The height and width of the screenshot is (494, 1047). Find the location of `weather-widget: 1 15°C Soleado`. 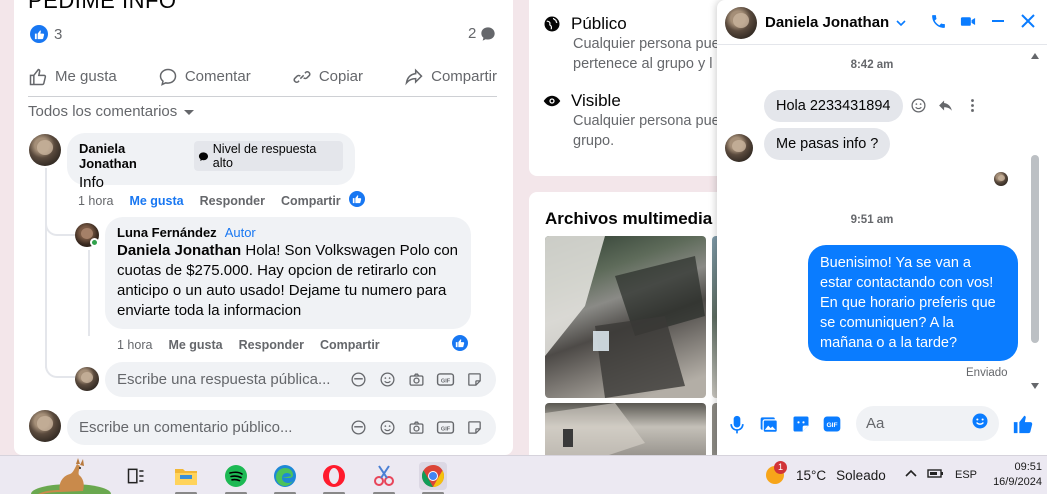

weather-widget: 1 15°C Soleado is located at coordinates (825, 473).